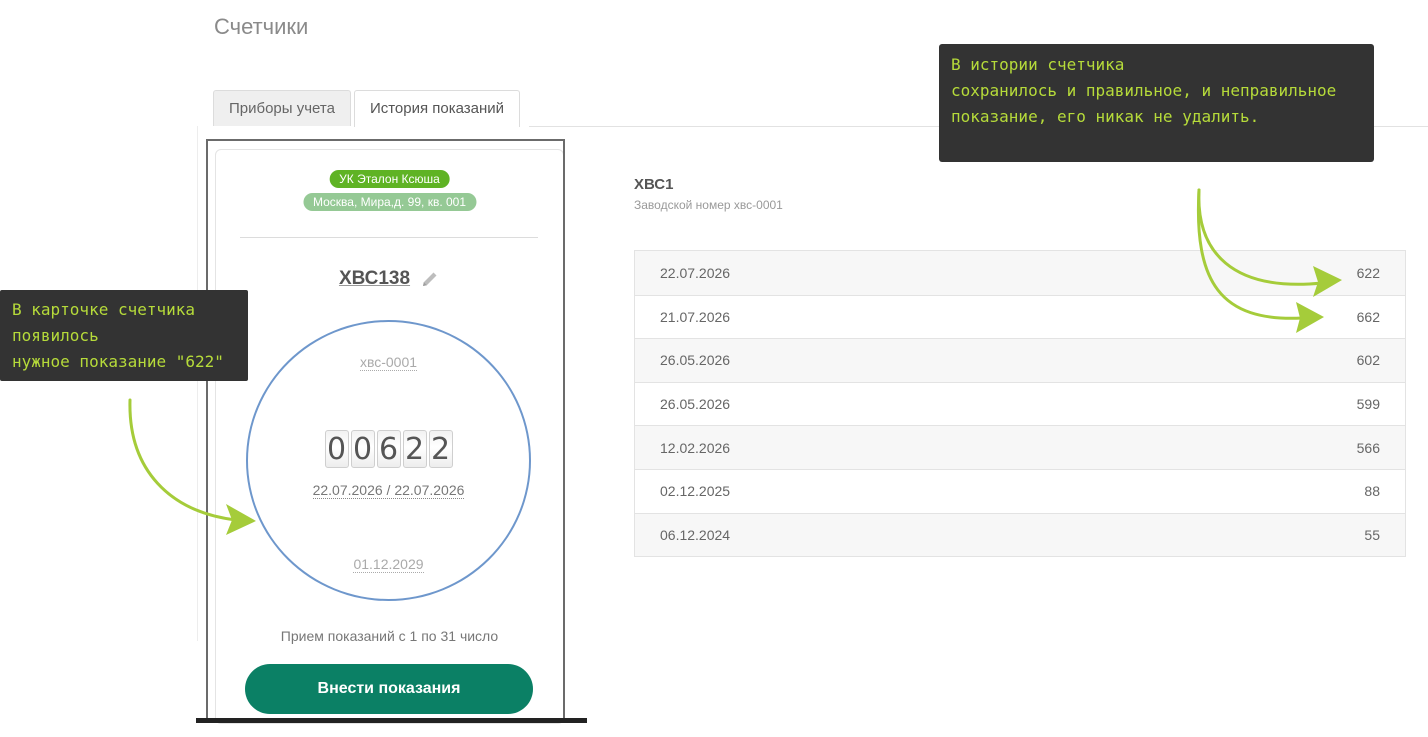 Image resolution: width=1428 pixels, height=737 pixels. What do you see at coordinates (695, 447) in the screenshot?
I see `row-date: 12.02.2026` at bounding box center [695, 447].